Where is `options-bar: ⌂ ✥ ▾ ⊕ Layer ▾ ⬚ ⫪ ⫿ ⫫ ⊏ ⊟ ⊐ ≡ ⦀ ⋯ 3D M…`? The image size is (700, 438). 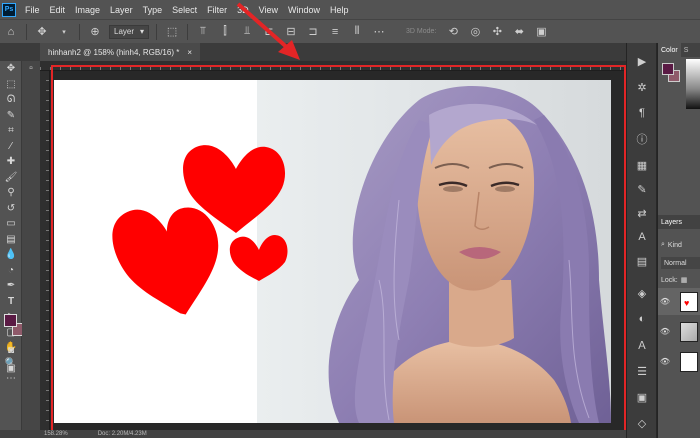 options-bar: ⌂ ✥ ▾ ⊕ Layer ▾ ⬚ ⫪ ⫿ ⫫ ⊏ ⊟ ⊐ ≡ ⦀ ⋯ 3D M… is located at coordinates (350, 31).